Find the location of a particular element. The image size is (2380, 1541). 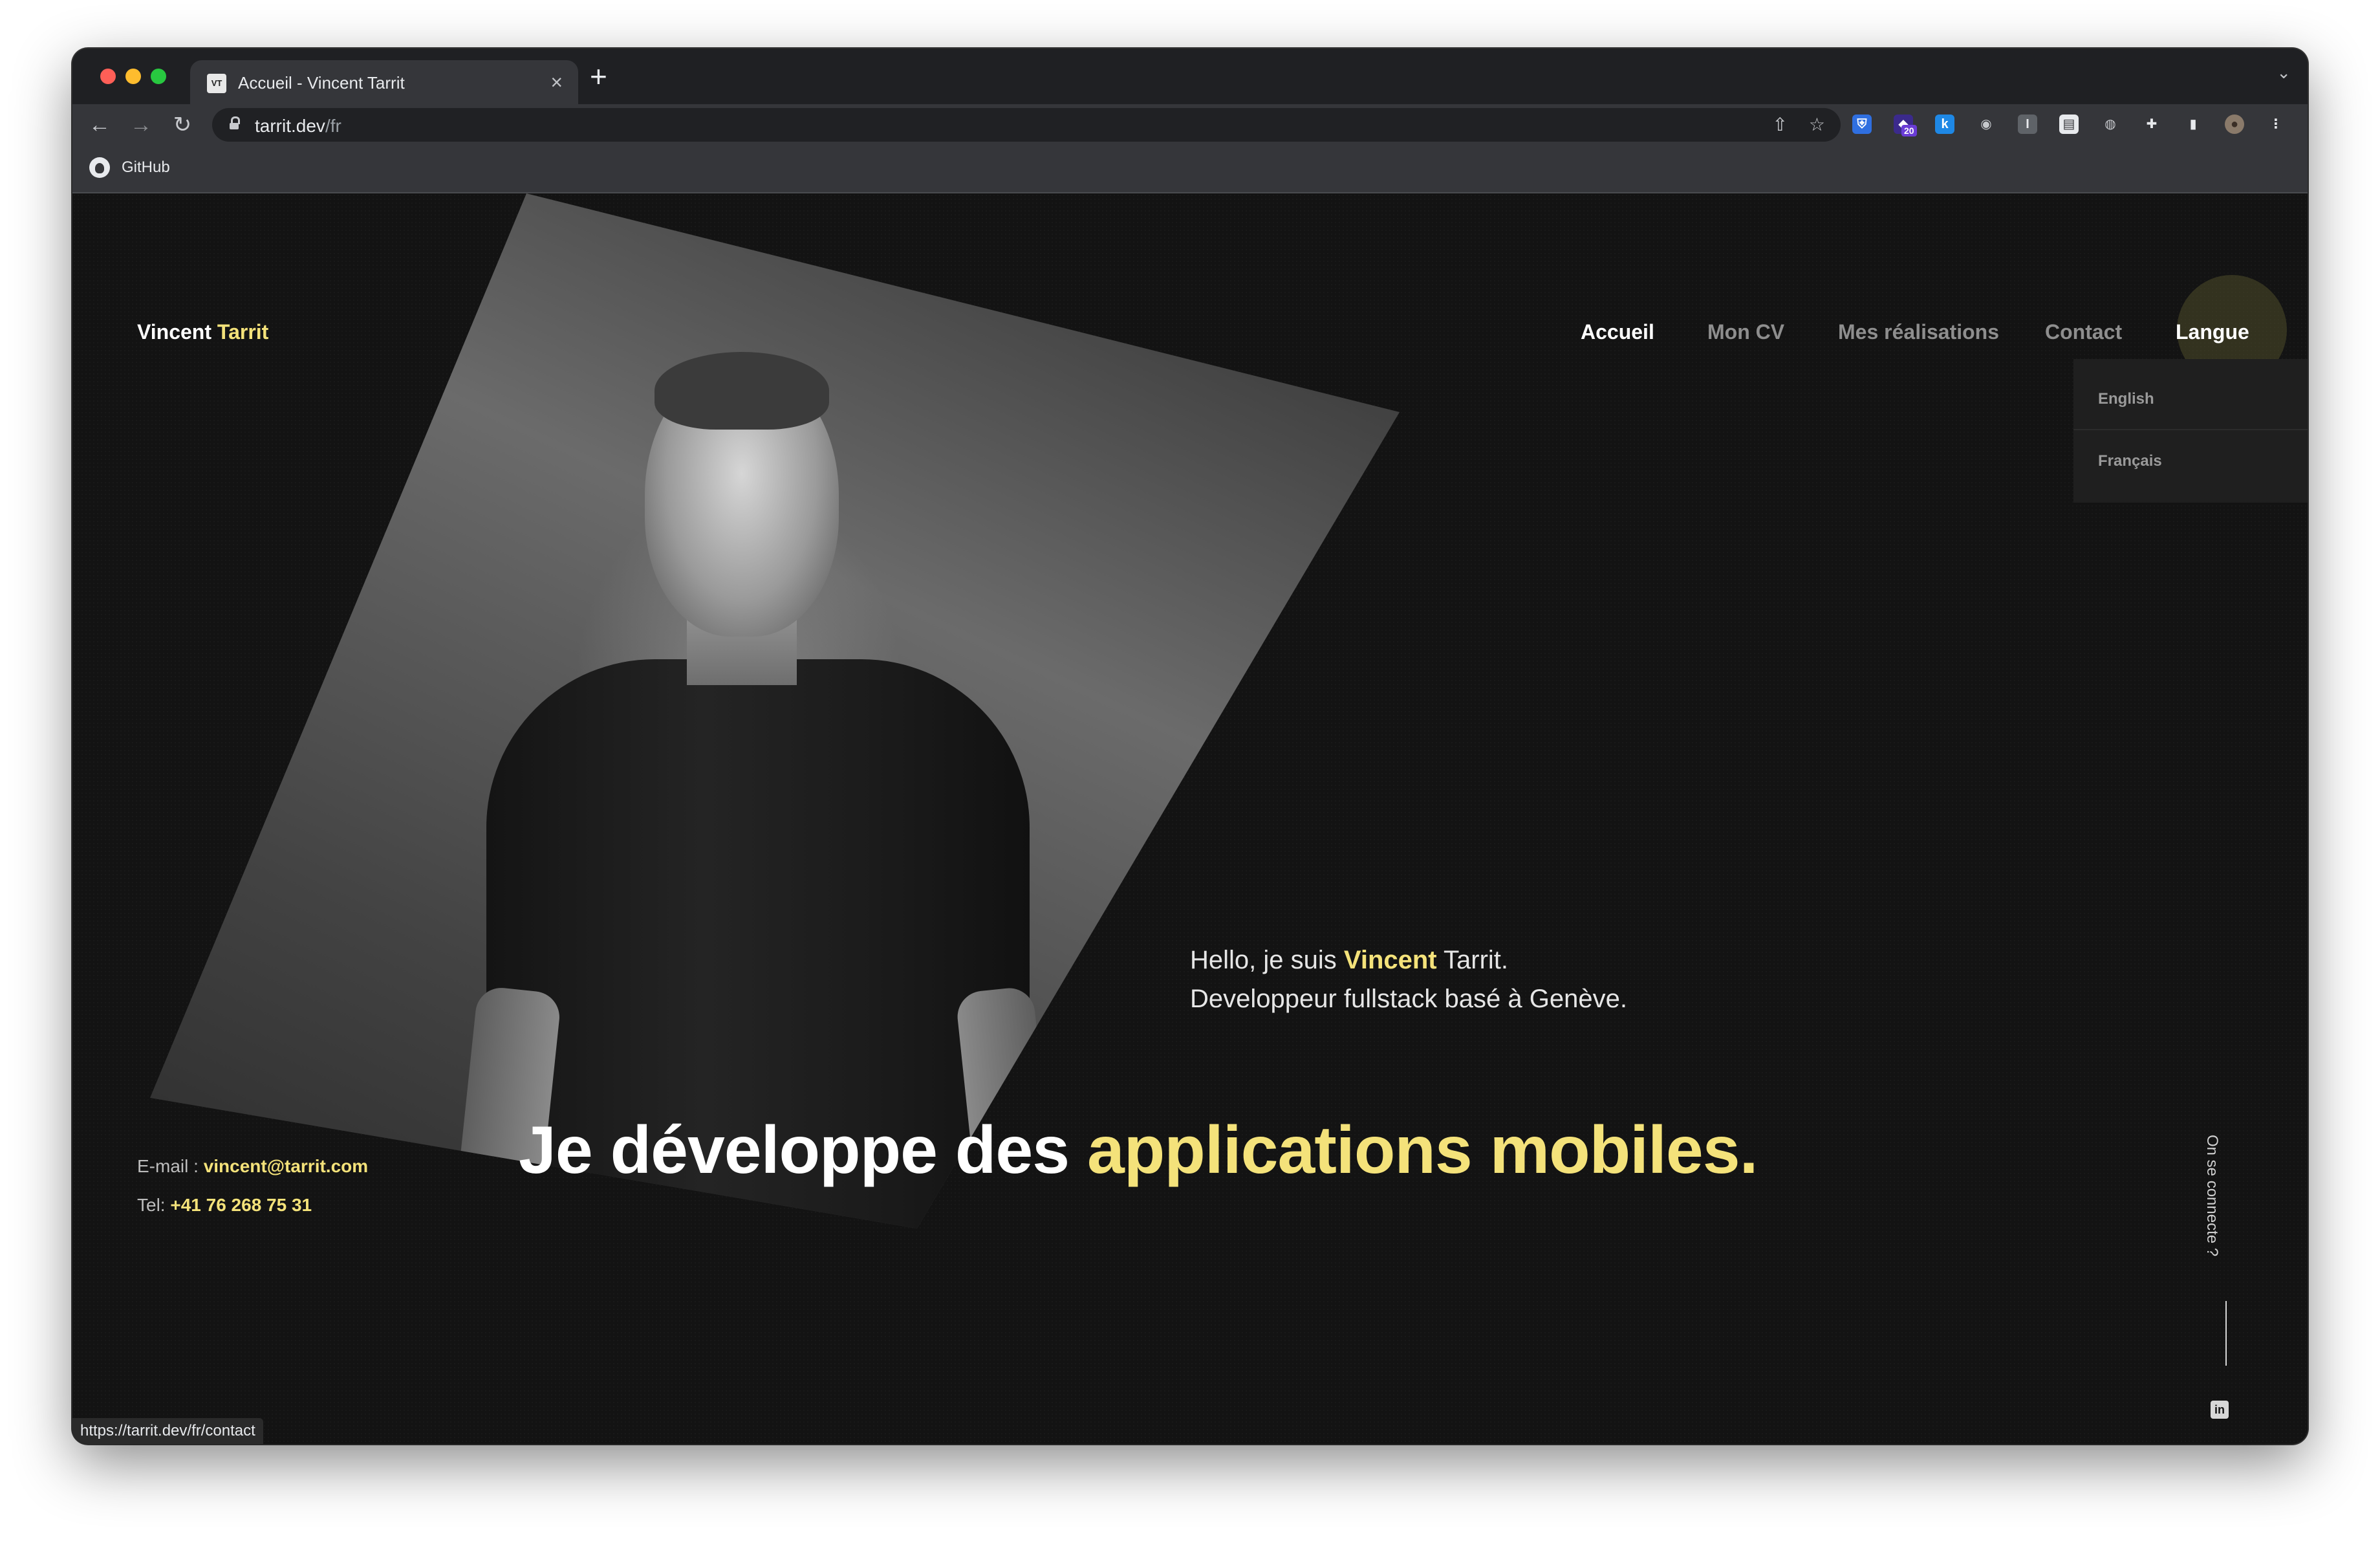

new-tab-button: + is located at coordinates (598, 76).